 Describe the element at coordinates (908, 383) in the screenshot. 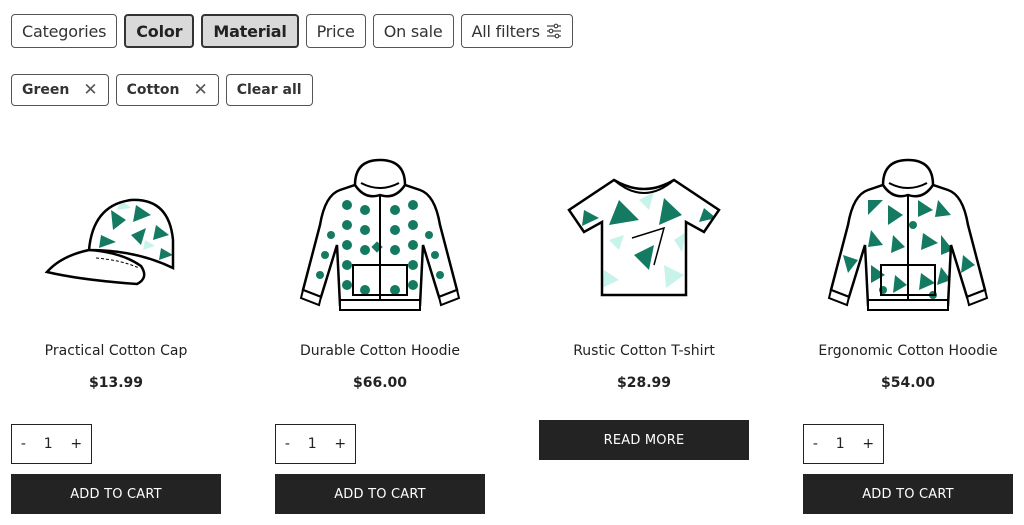

I see `product-price: $54.00` at that location.